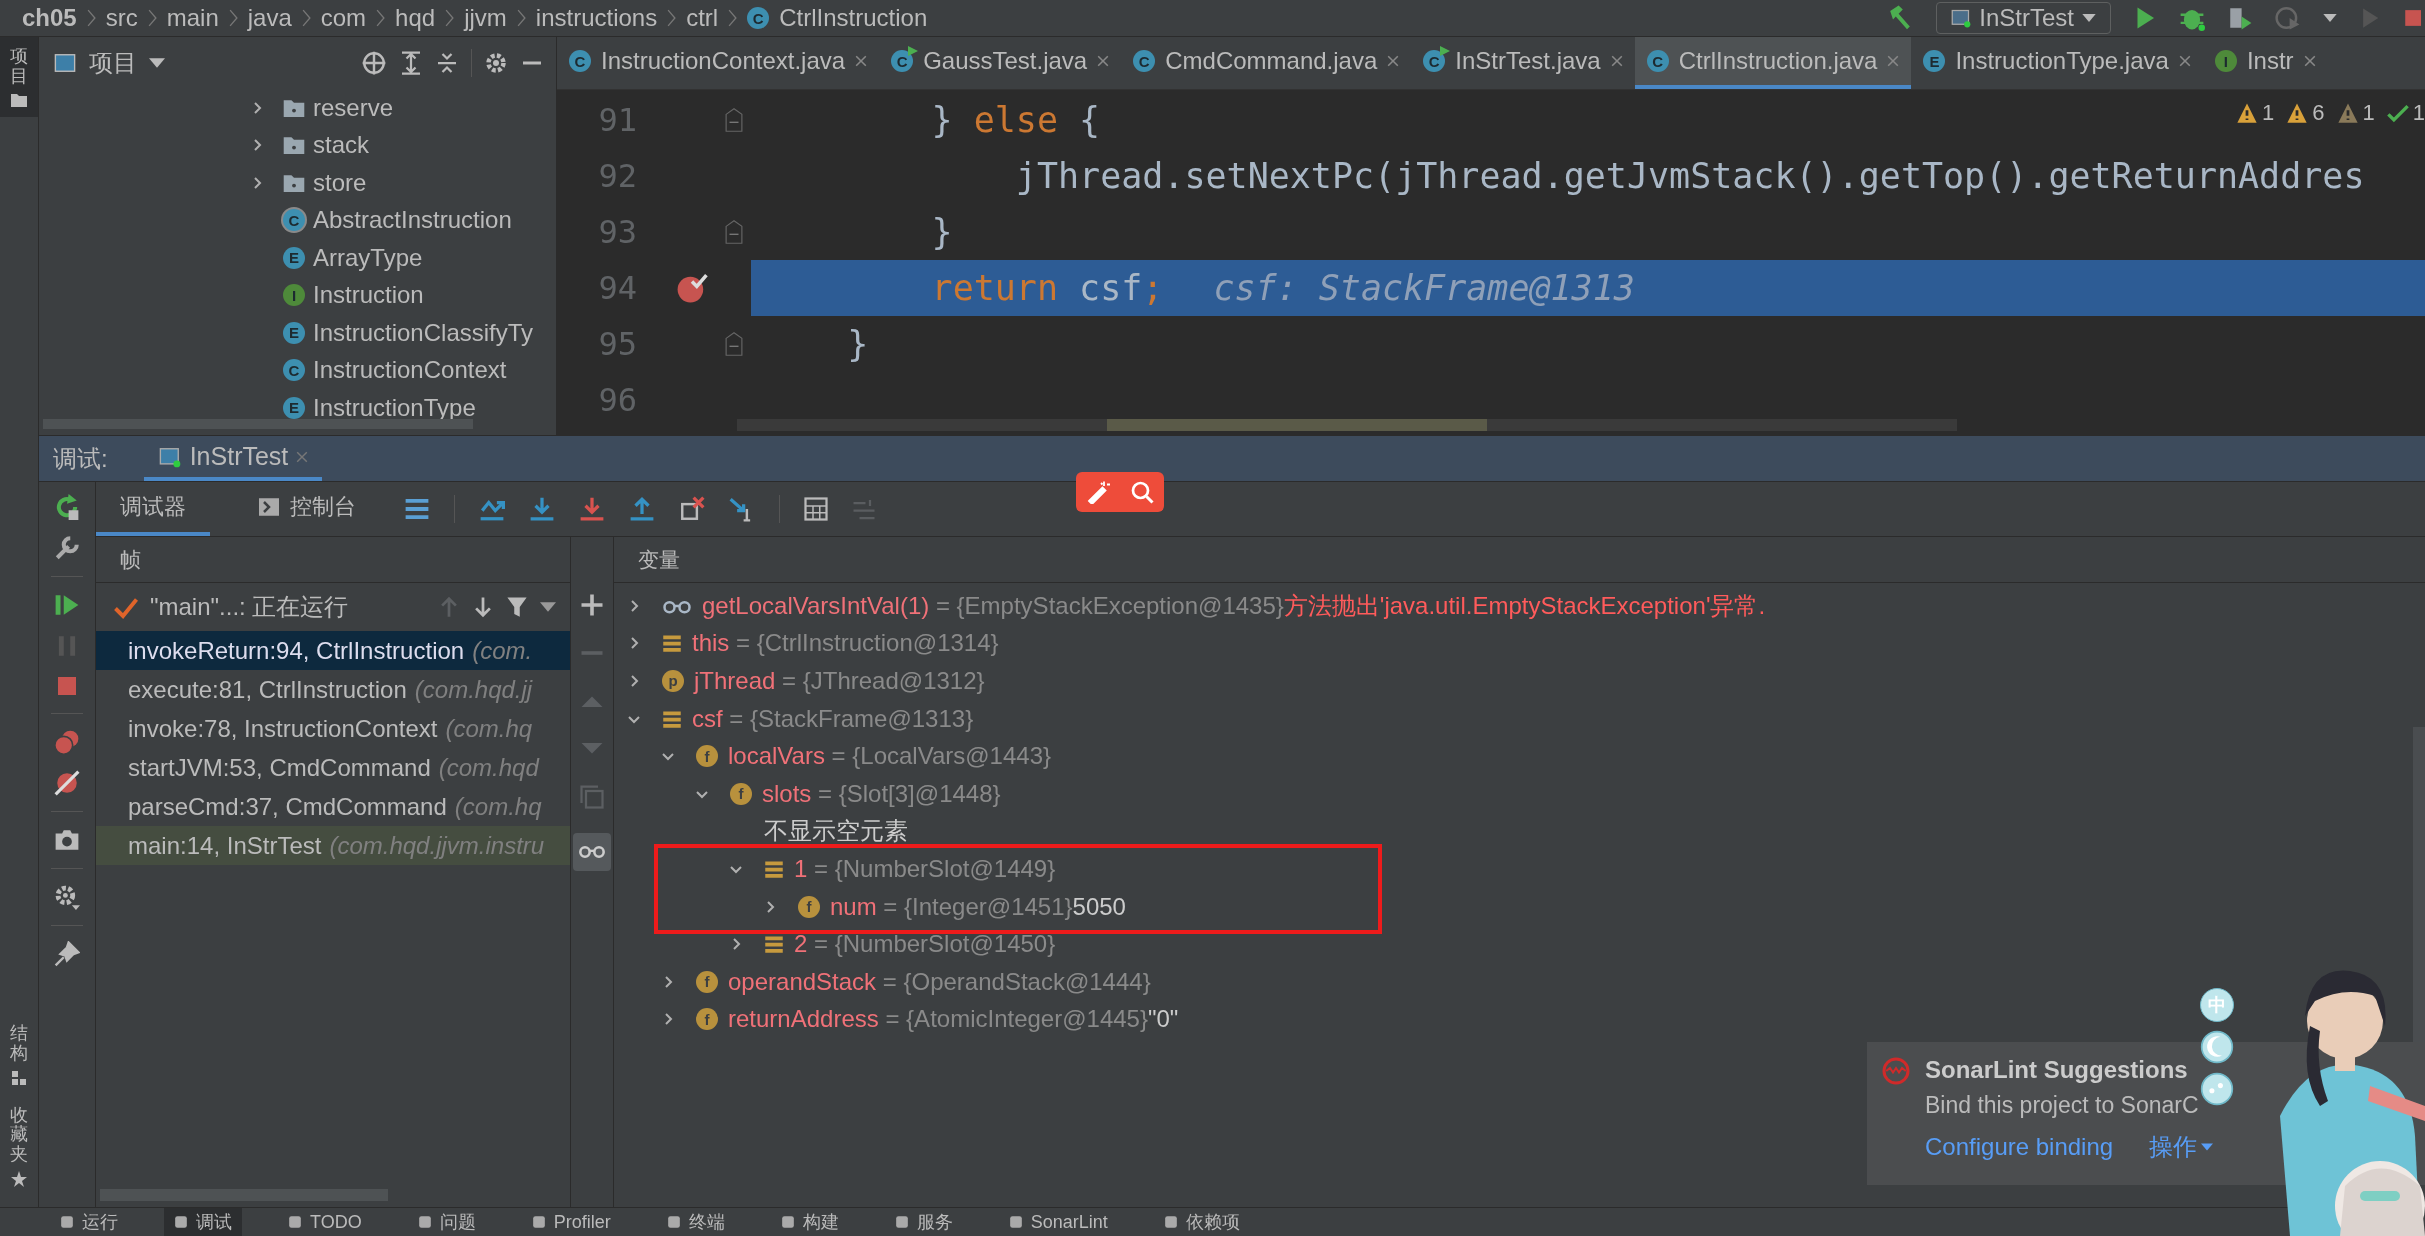 Image resolution: width=2425 pixels, height=1236 pixels. What do you see at coordinates (2217, 1047) in the screenshot?
I see `moon-icon` at bounding box center [2217, 1047].